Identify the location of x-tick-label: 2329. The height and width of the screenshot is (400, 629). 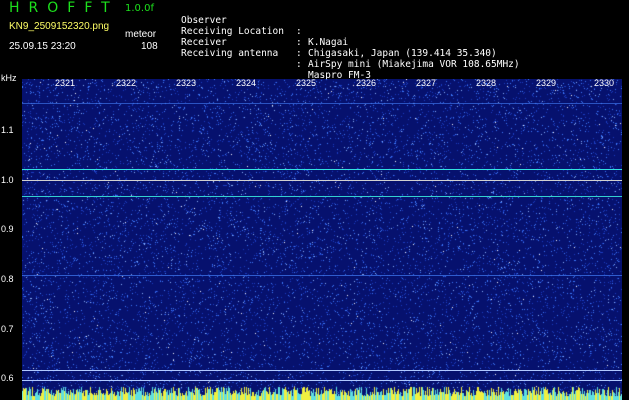
(546, 83).